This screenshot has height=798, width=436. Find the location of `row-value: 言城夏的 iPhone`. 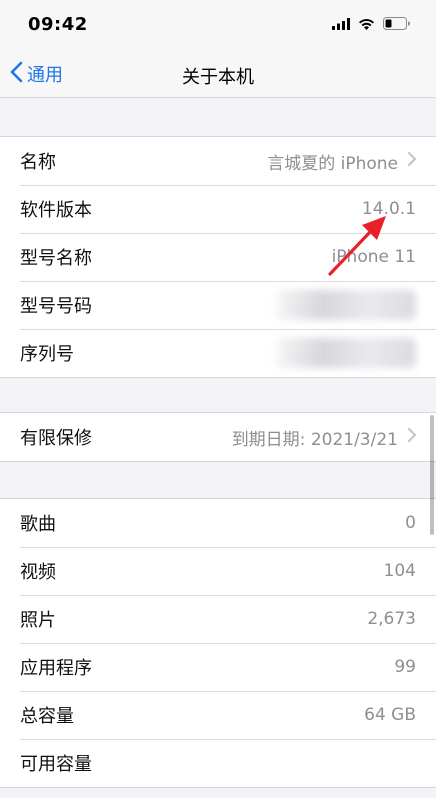

row-value: 言城夏的 iPhone is located at coordinates (341, 161).